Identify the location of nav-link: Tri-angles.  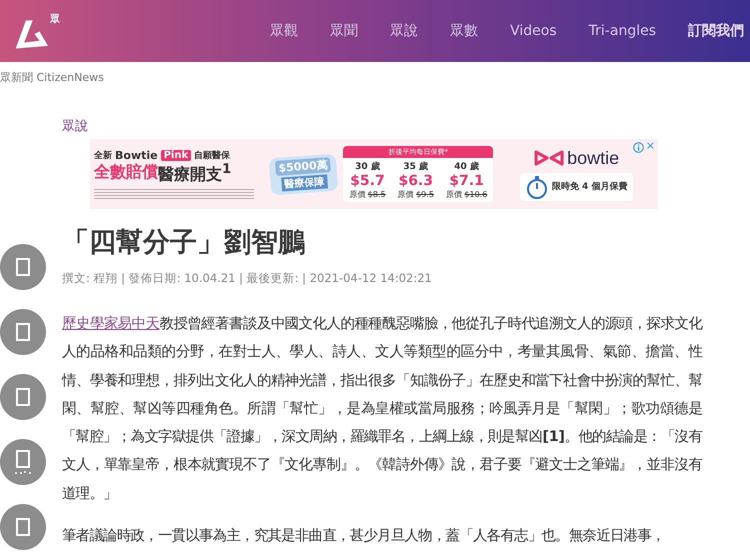
(622, 31).